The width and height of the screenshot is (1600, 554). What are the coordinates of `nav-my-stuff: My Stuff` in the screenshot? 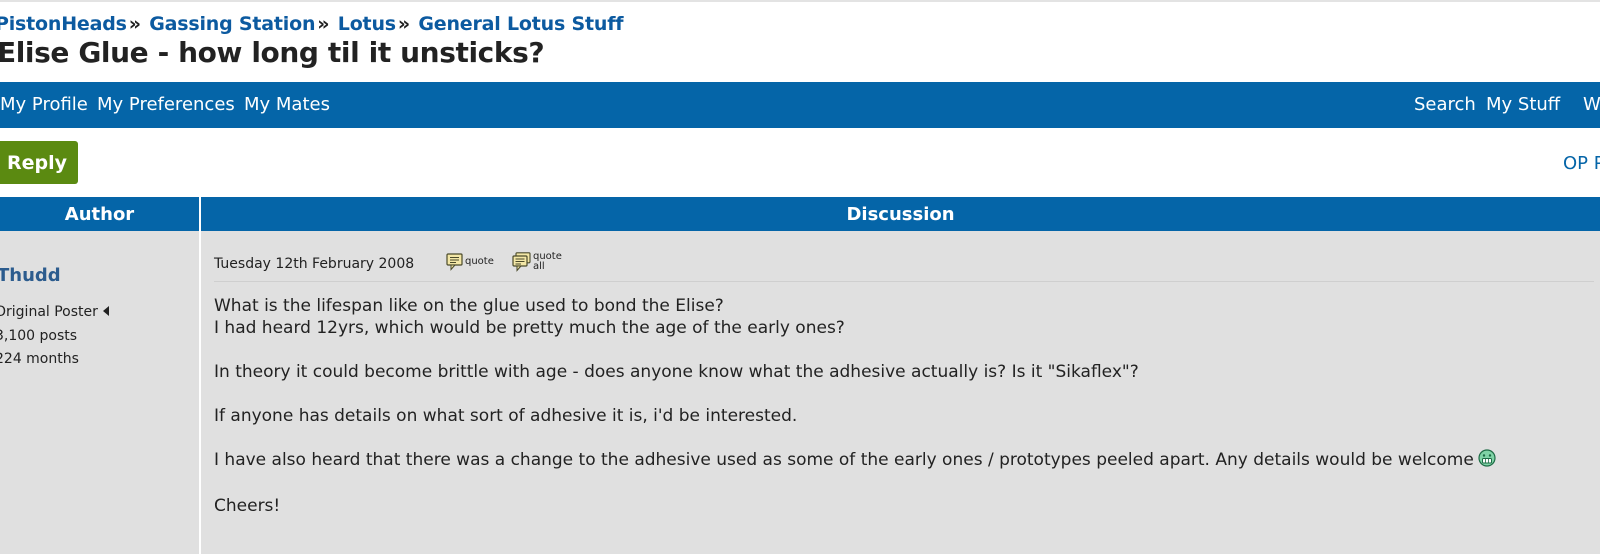 It's located at (1523, 104).